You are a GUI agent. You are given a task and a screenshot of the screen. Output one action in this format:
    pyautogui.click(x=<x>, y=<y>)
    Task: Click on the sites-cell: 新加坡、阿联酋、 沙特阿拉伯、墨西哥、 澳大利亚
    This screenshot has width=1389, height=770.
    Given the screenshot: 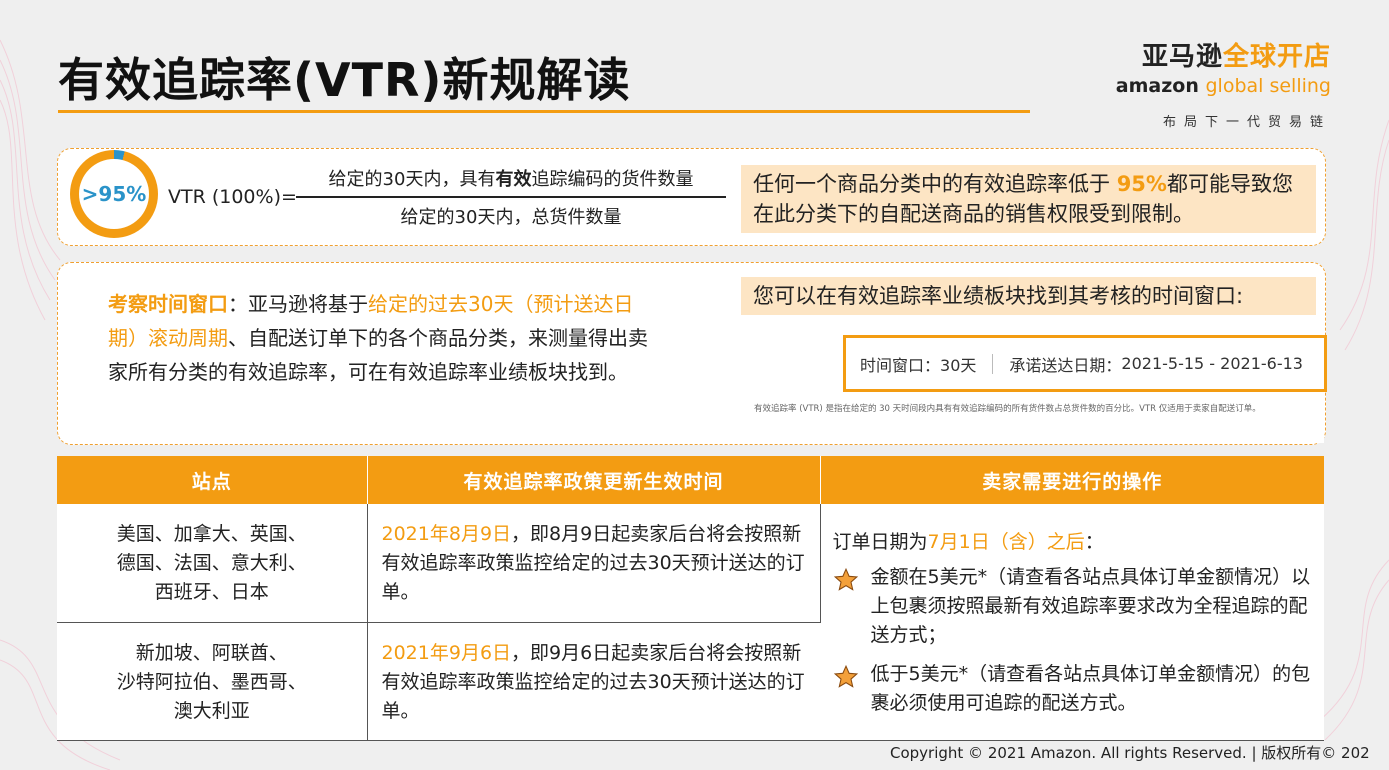 What is the action you would take?
    pyautogui.click(x=212, y=681)
    